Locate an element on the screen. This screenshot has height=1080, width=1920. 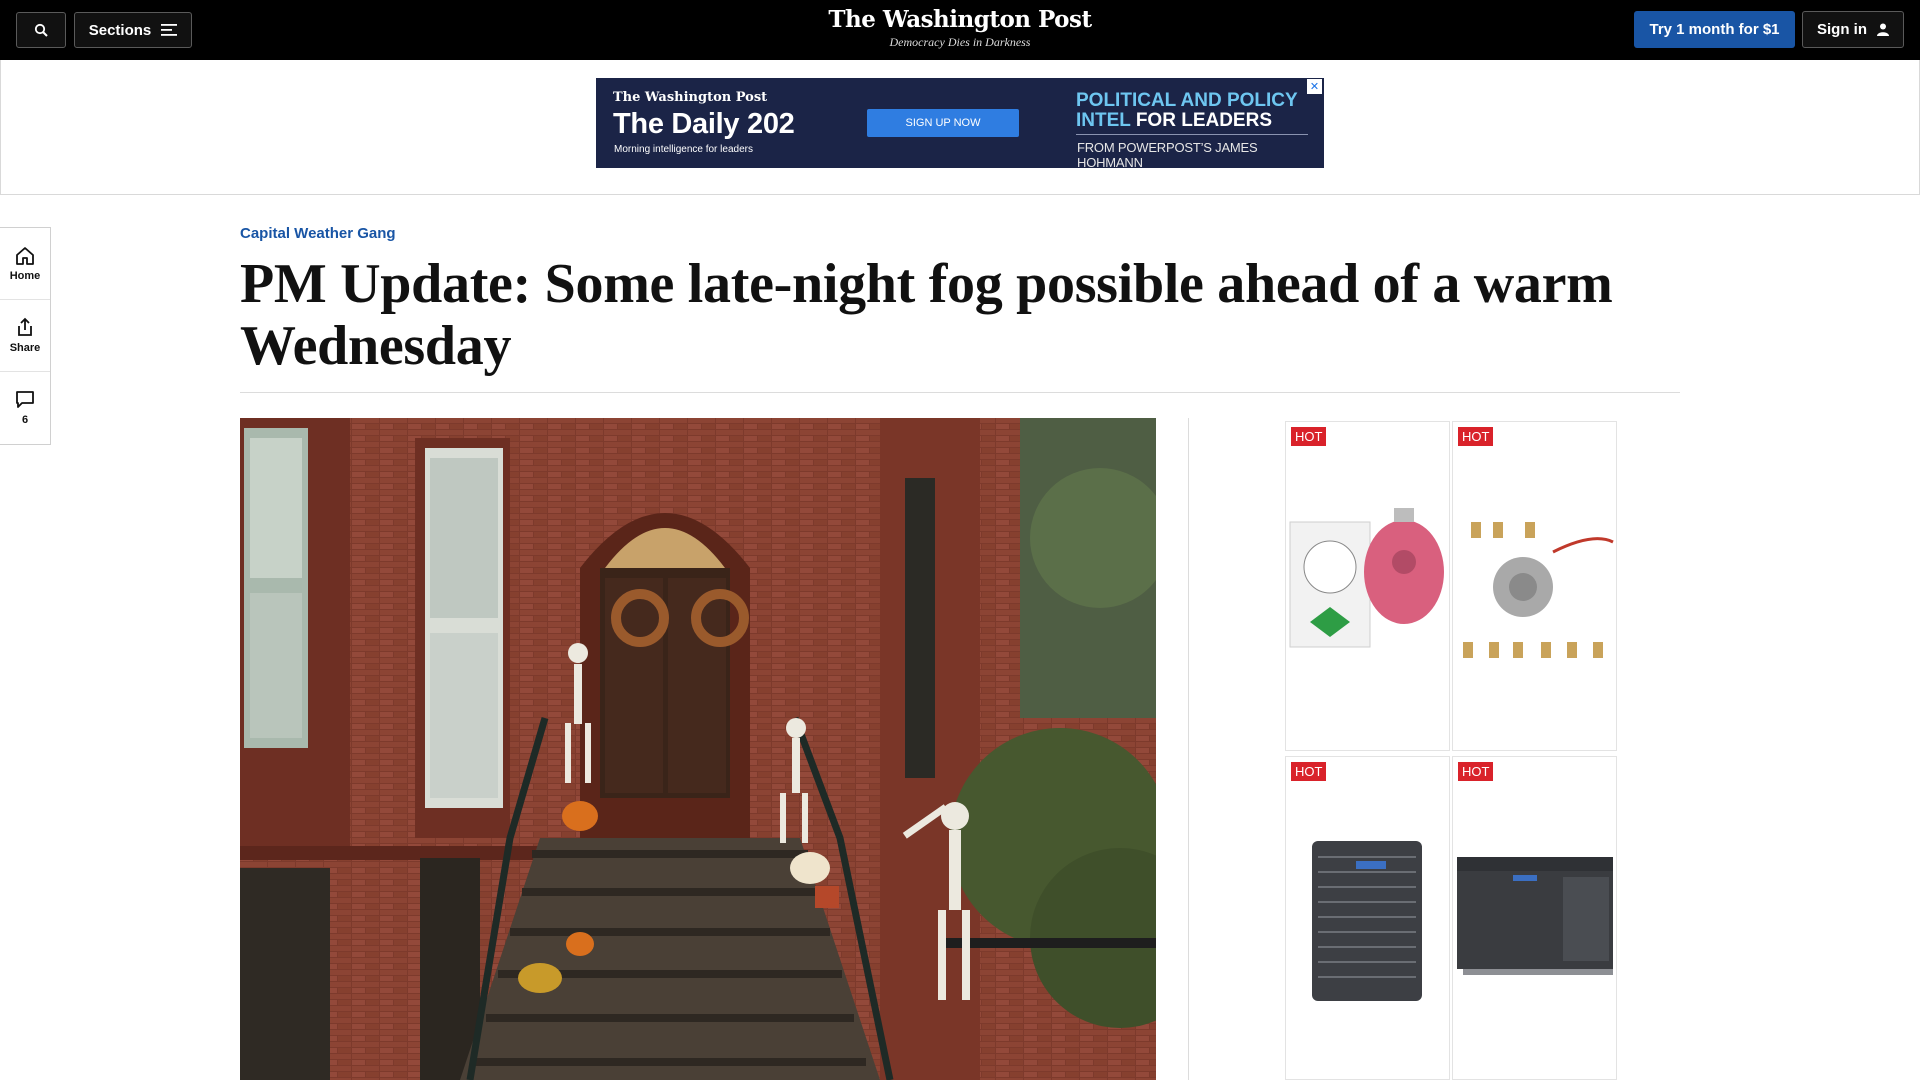
sections-label: Sections is located at coordinates (120, 30).